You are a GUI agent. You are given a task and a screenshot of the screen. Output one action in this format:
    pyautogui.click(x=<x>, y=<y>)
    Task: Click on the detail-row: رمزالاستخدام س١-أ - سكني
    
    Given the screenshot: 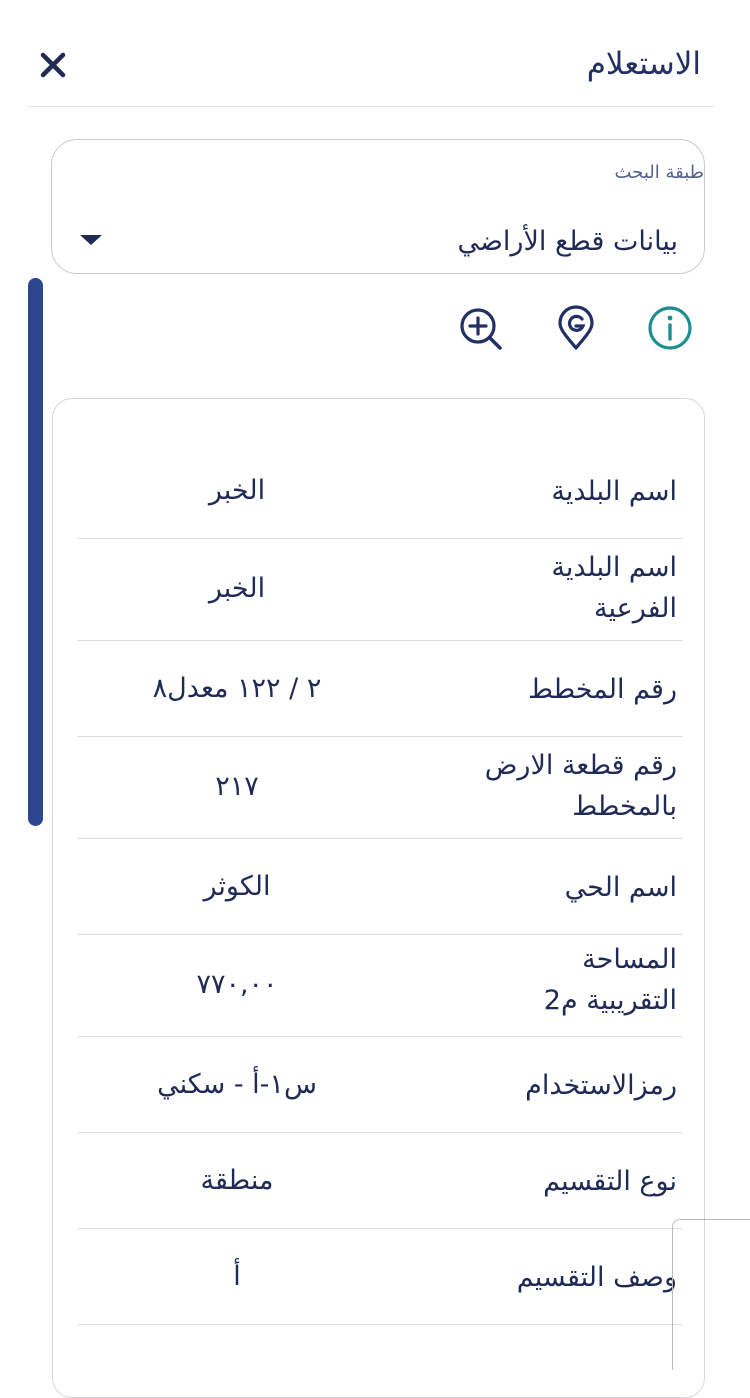 What is the action you would take?
    pyautogui.click(x=380, y=1085)
    